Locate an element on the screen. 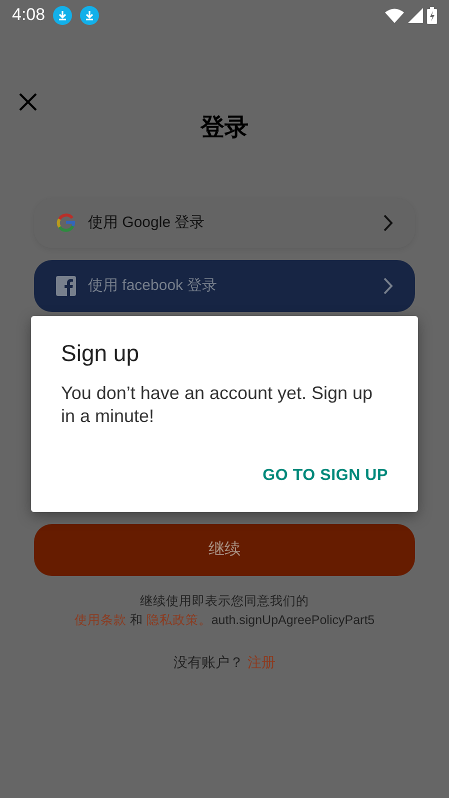  continue-button: 继续 is located at coordinates (224, 550).